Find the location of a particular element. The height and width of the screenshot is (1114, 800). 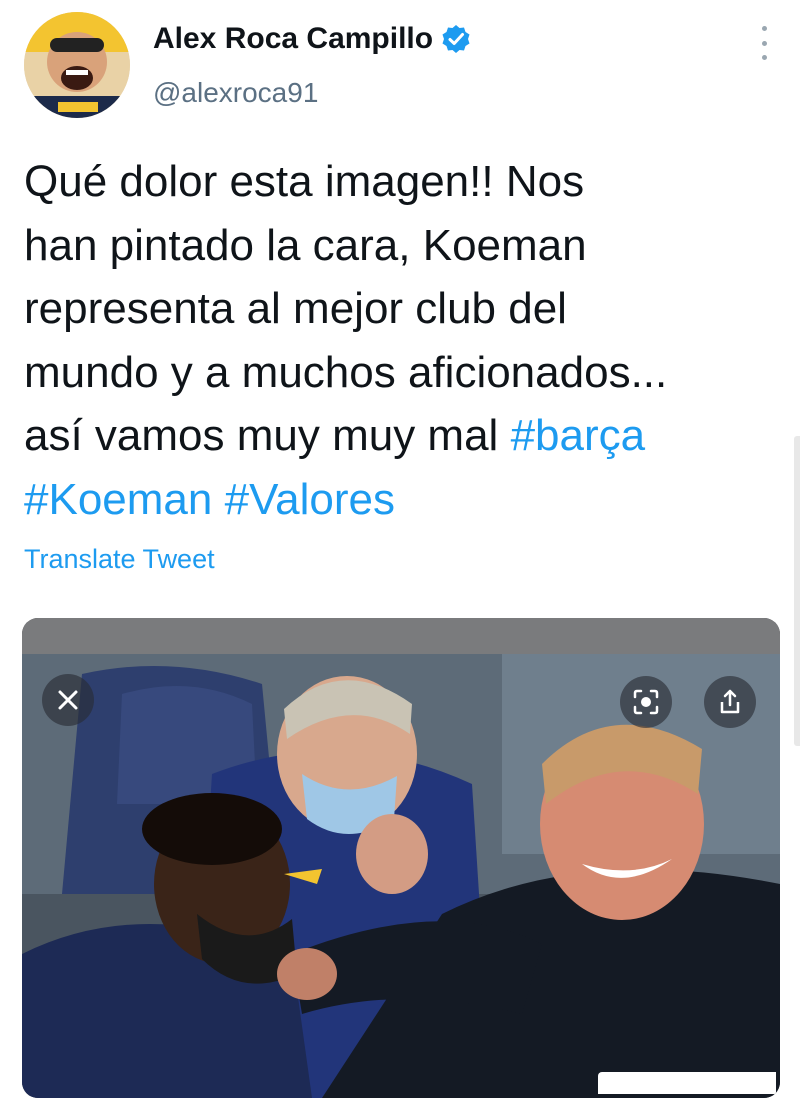

share-icon is located at coordinates (730, 701).